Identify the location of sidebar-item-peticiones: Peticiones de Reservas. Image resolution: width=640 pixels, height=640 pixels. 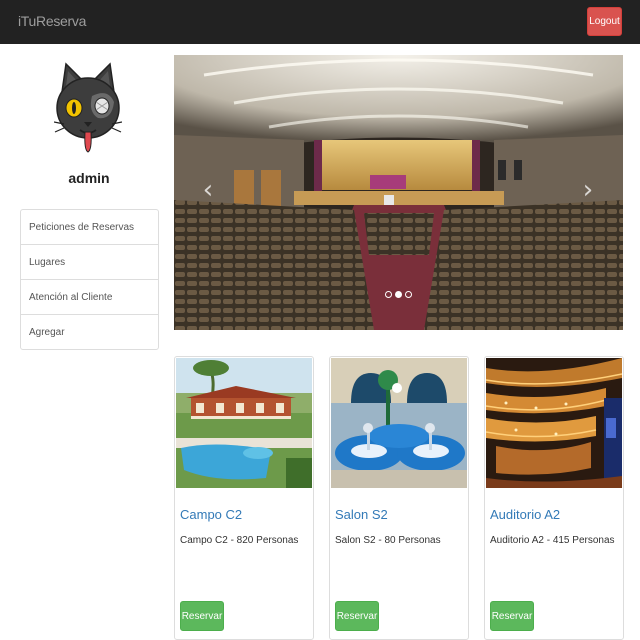
(89, 227).